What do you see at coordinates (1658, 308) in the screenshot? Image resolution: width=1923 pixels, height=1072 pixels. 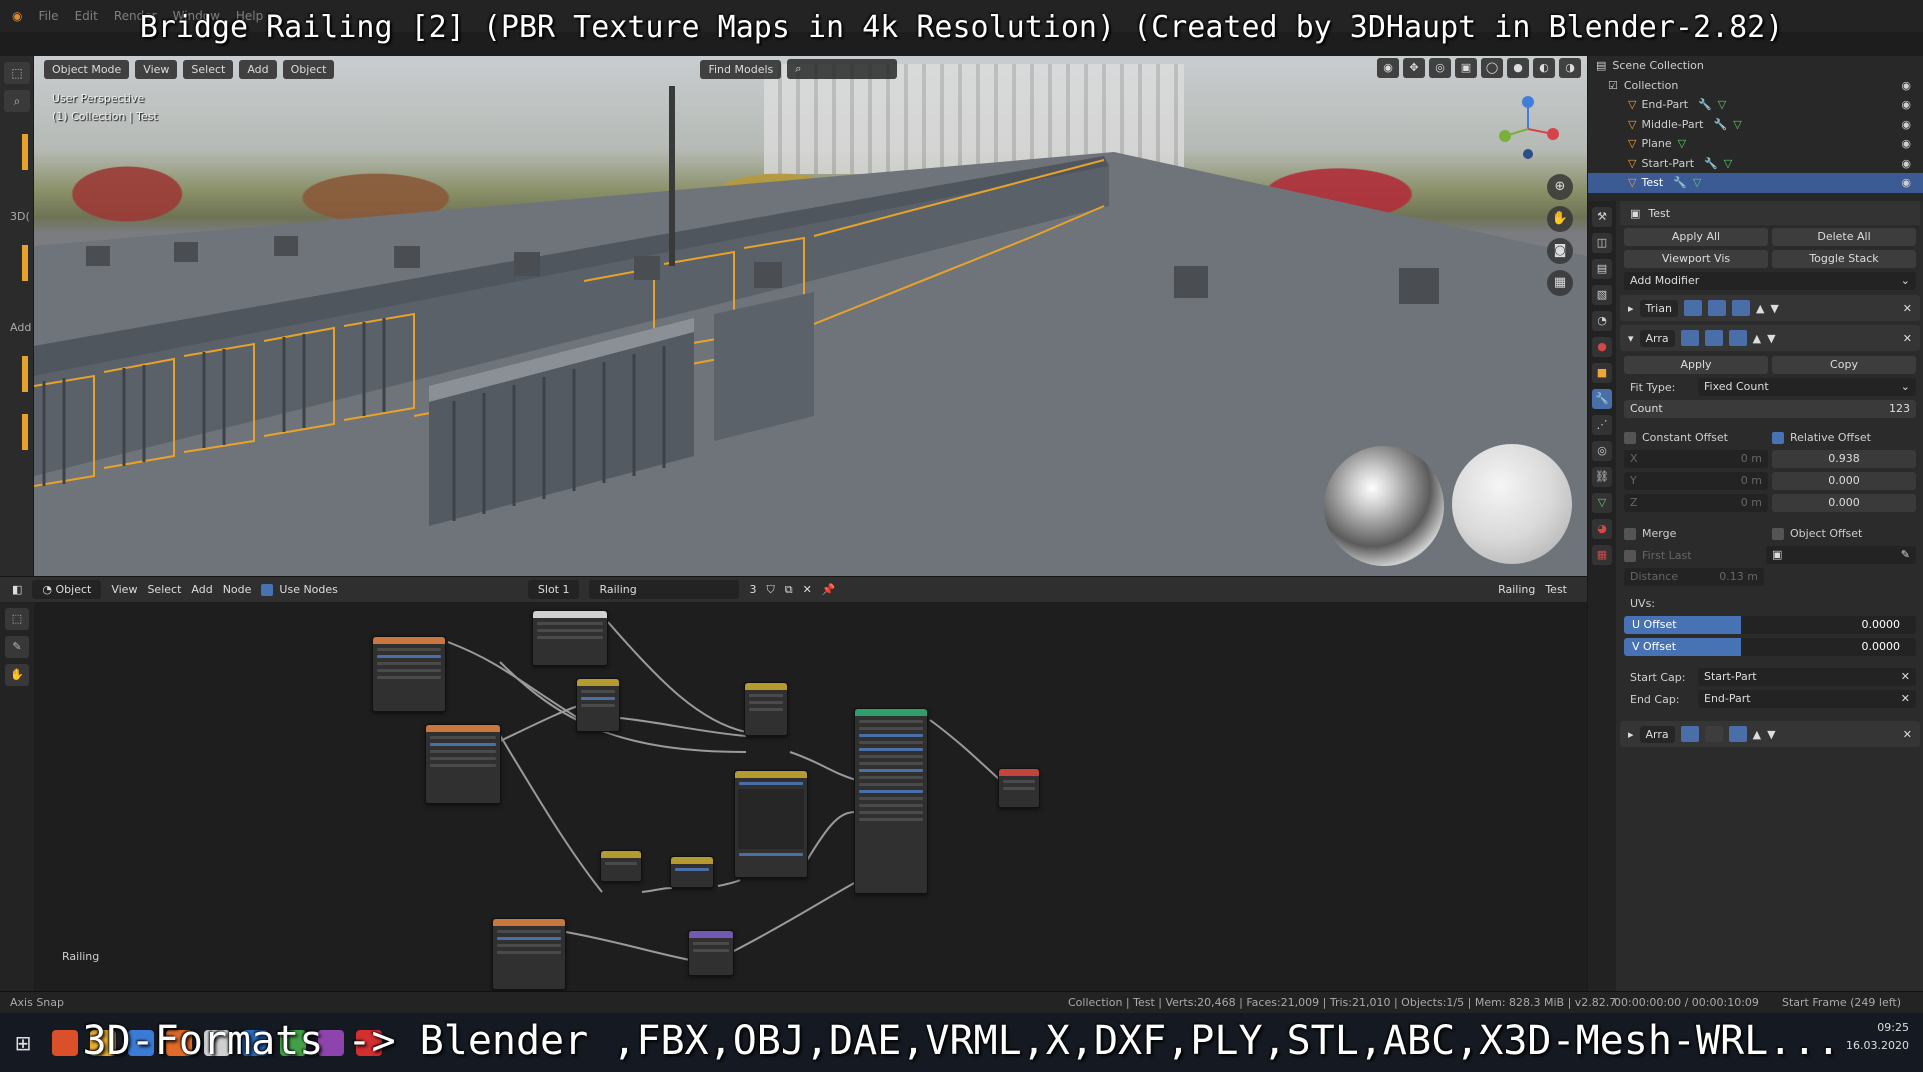 I see `modifier-name: Trian` at bounding box center [1658, 308].